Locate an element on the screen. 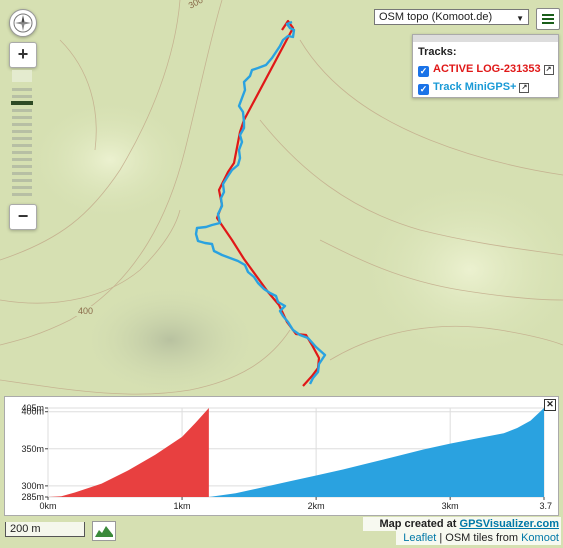 The width and height of the screenshot is (563, 548). x-tick-label: 3km is located at coordinates (450, 506).